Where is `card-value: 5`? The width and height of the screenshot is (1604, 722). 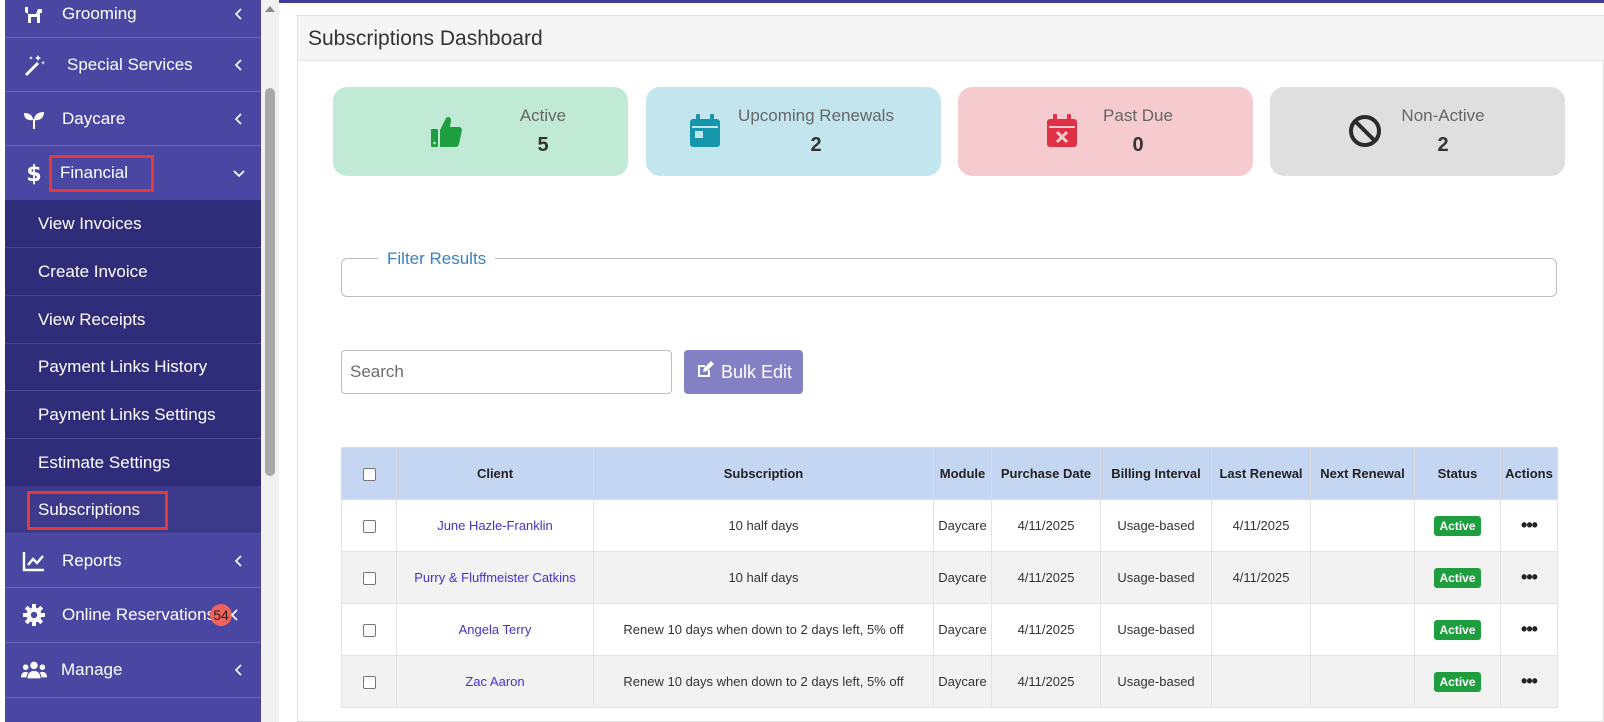 card-value: 5 is located at coordinates (543, 145).